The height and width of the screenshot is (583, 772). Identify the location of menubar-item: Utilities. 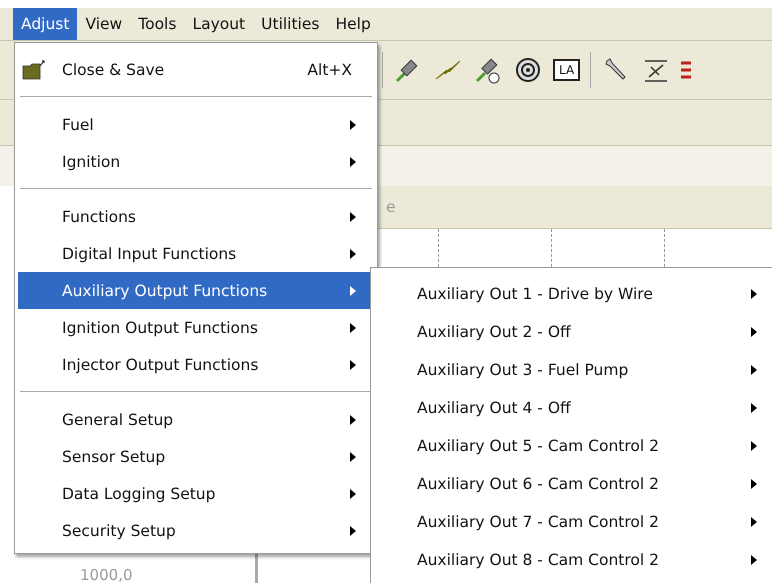
(290, 24).